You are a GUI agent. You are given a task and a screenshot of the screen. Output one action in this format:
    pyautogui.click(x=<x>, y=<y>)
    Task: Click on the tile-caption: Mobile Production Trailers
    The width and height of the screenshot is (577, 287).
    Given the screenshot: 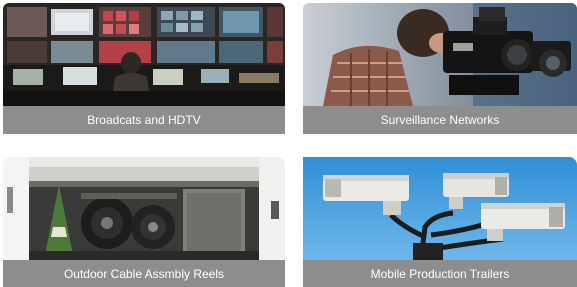 What is the action you would take?
    pyautogui.click(x=440, y=273)
    